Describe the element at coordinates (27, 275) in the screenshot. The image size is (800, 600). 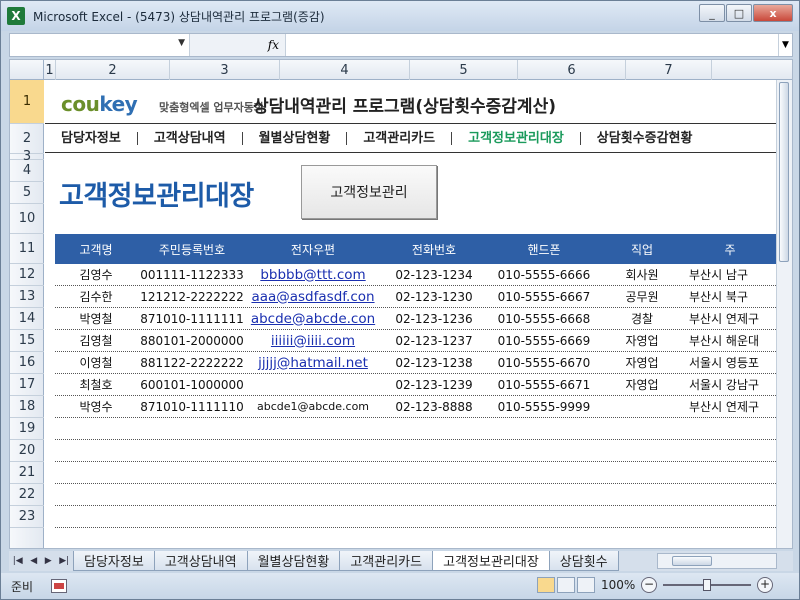
I see `row-header: 12` at that location.